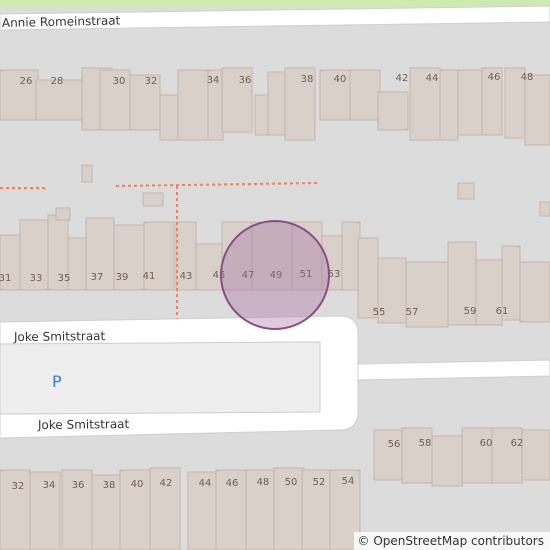 The width and height of the screenshot is (550, 550). Describe the element at coordinates (425, 443) in the screenshot. I see `house-number: 58` at that location.